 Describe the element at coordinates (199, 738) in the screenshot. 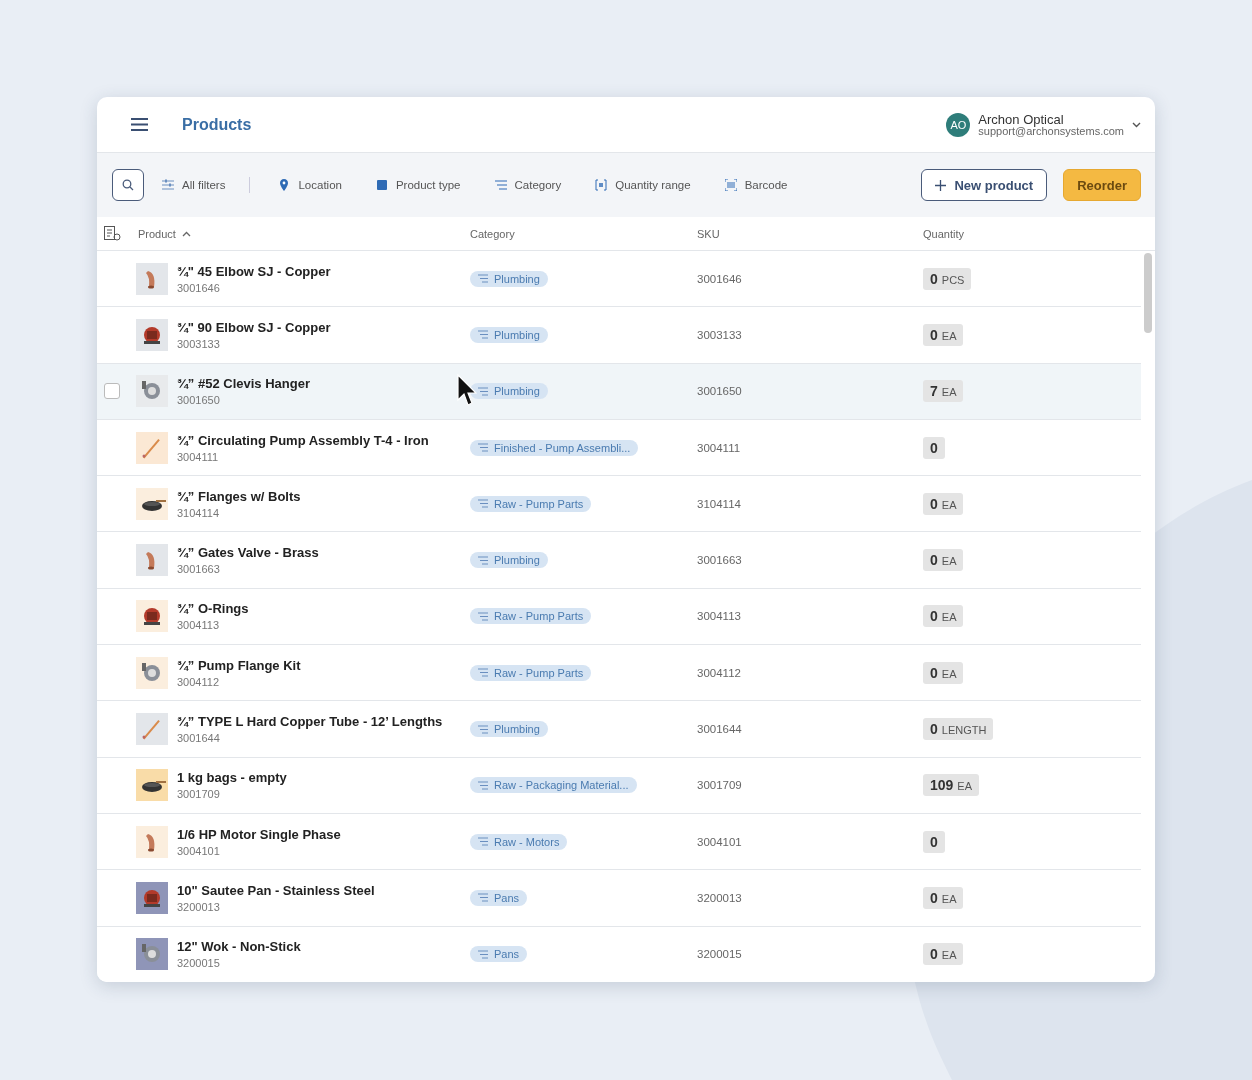

I see `product-code: 3001644` at that location.